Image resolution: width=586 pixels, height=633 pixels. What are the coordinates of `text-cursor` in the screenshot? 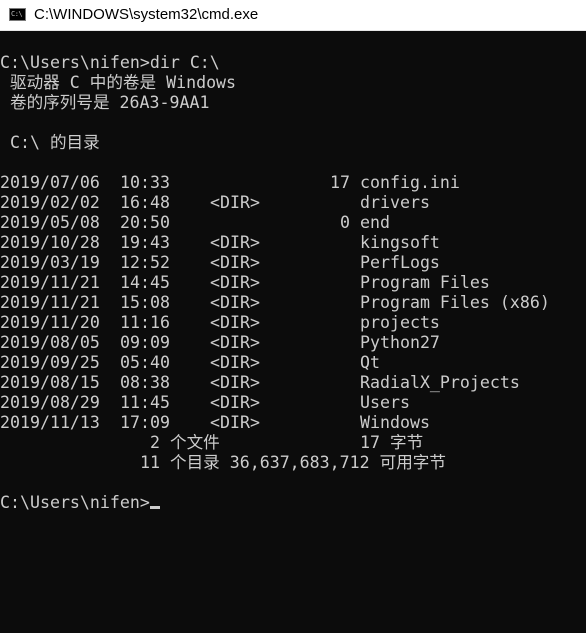 It's located at (154, 507).